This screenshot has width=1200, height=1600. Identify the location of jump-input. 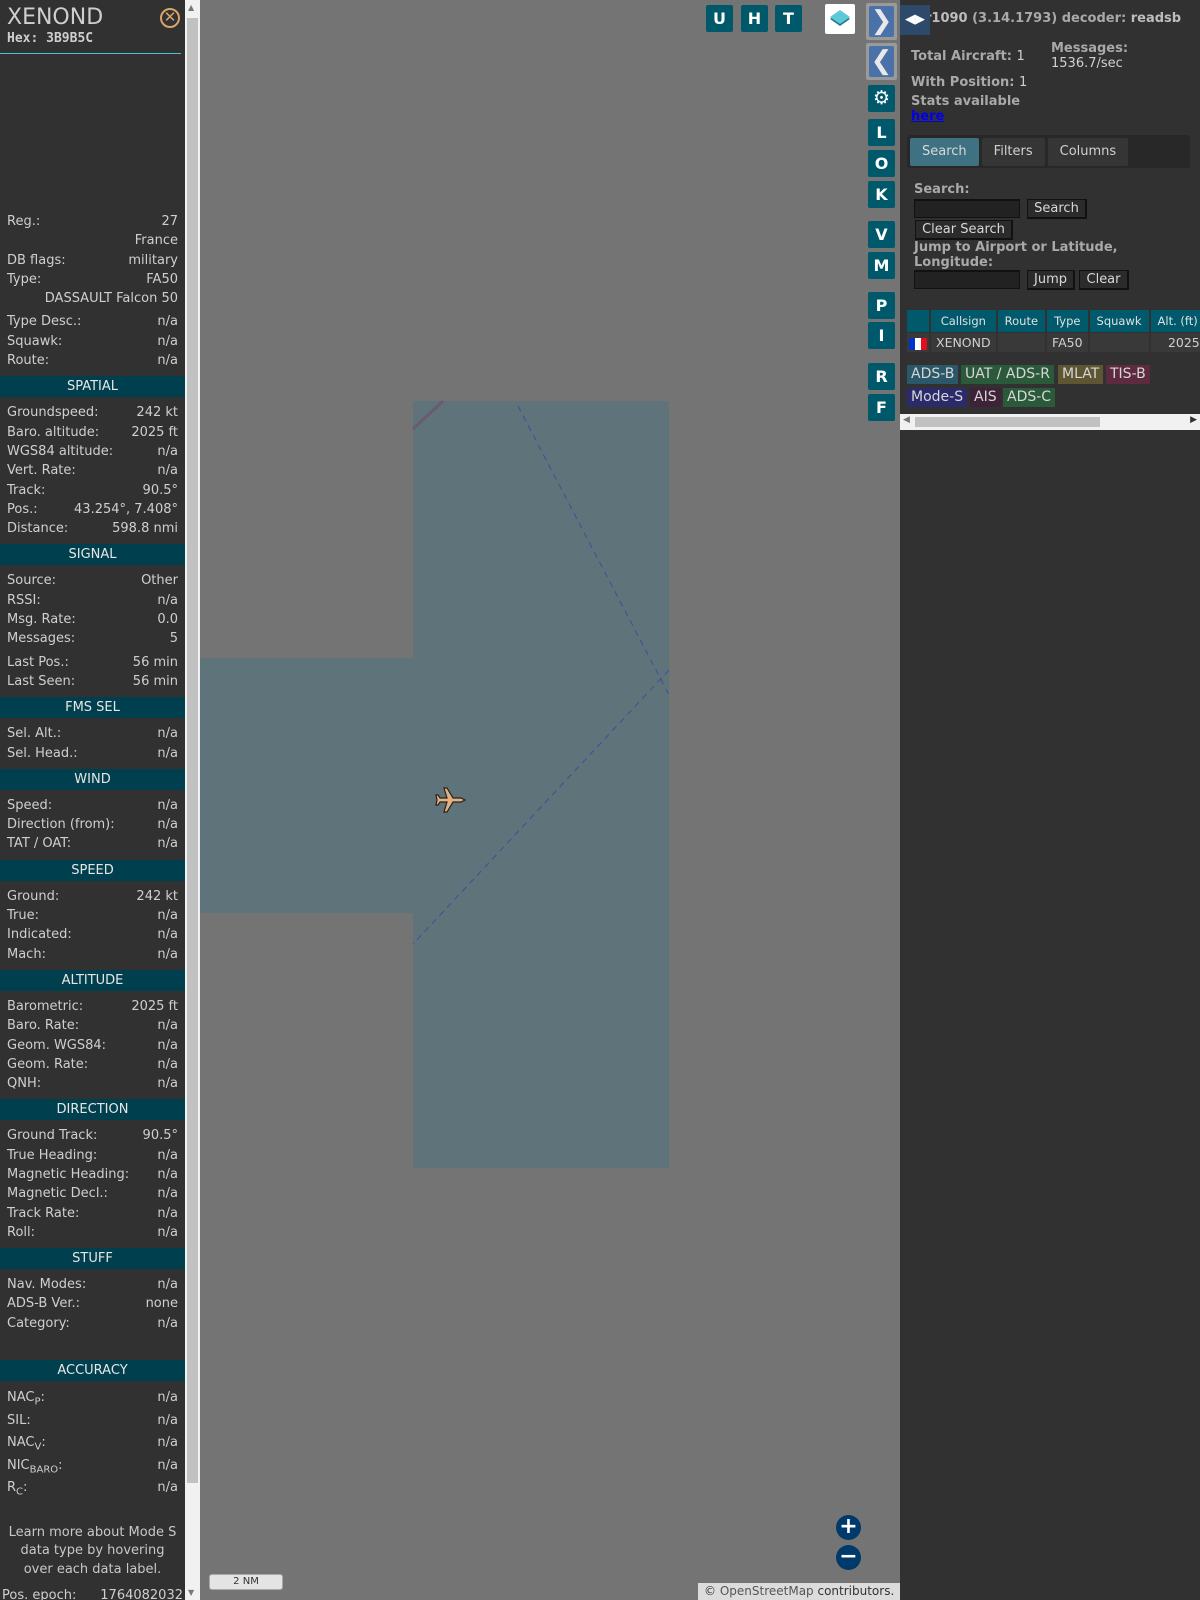
(967, 279).